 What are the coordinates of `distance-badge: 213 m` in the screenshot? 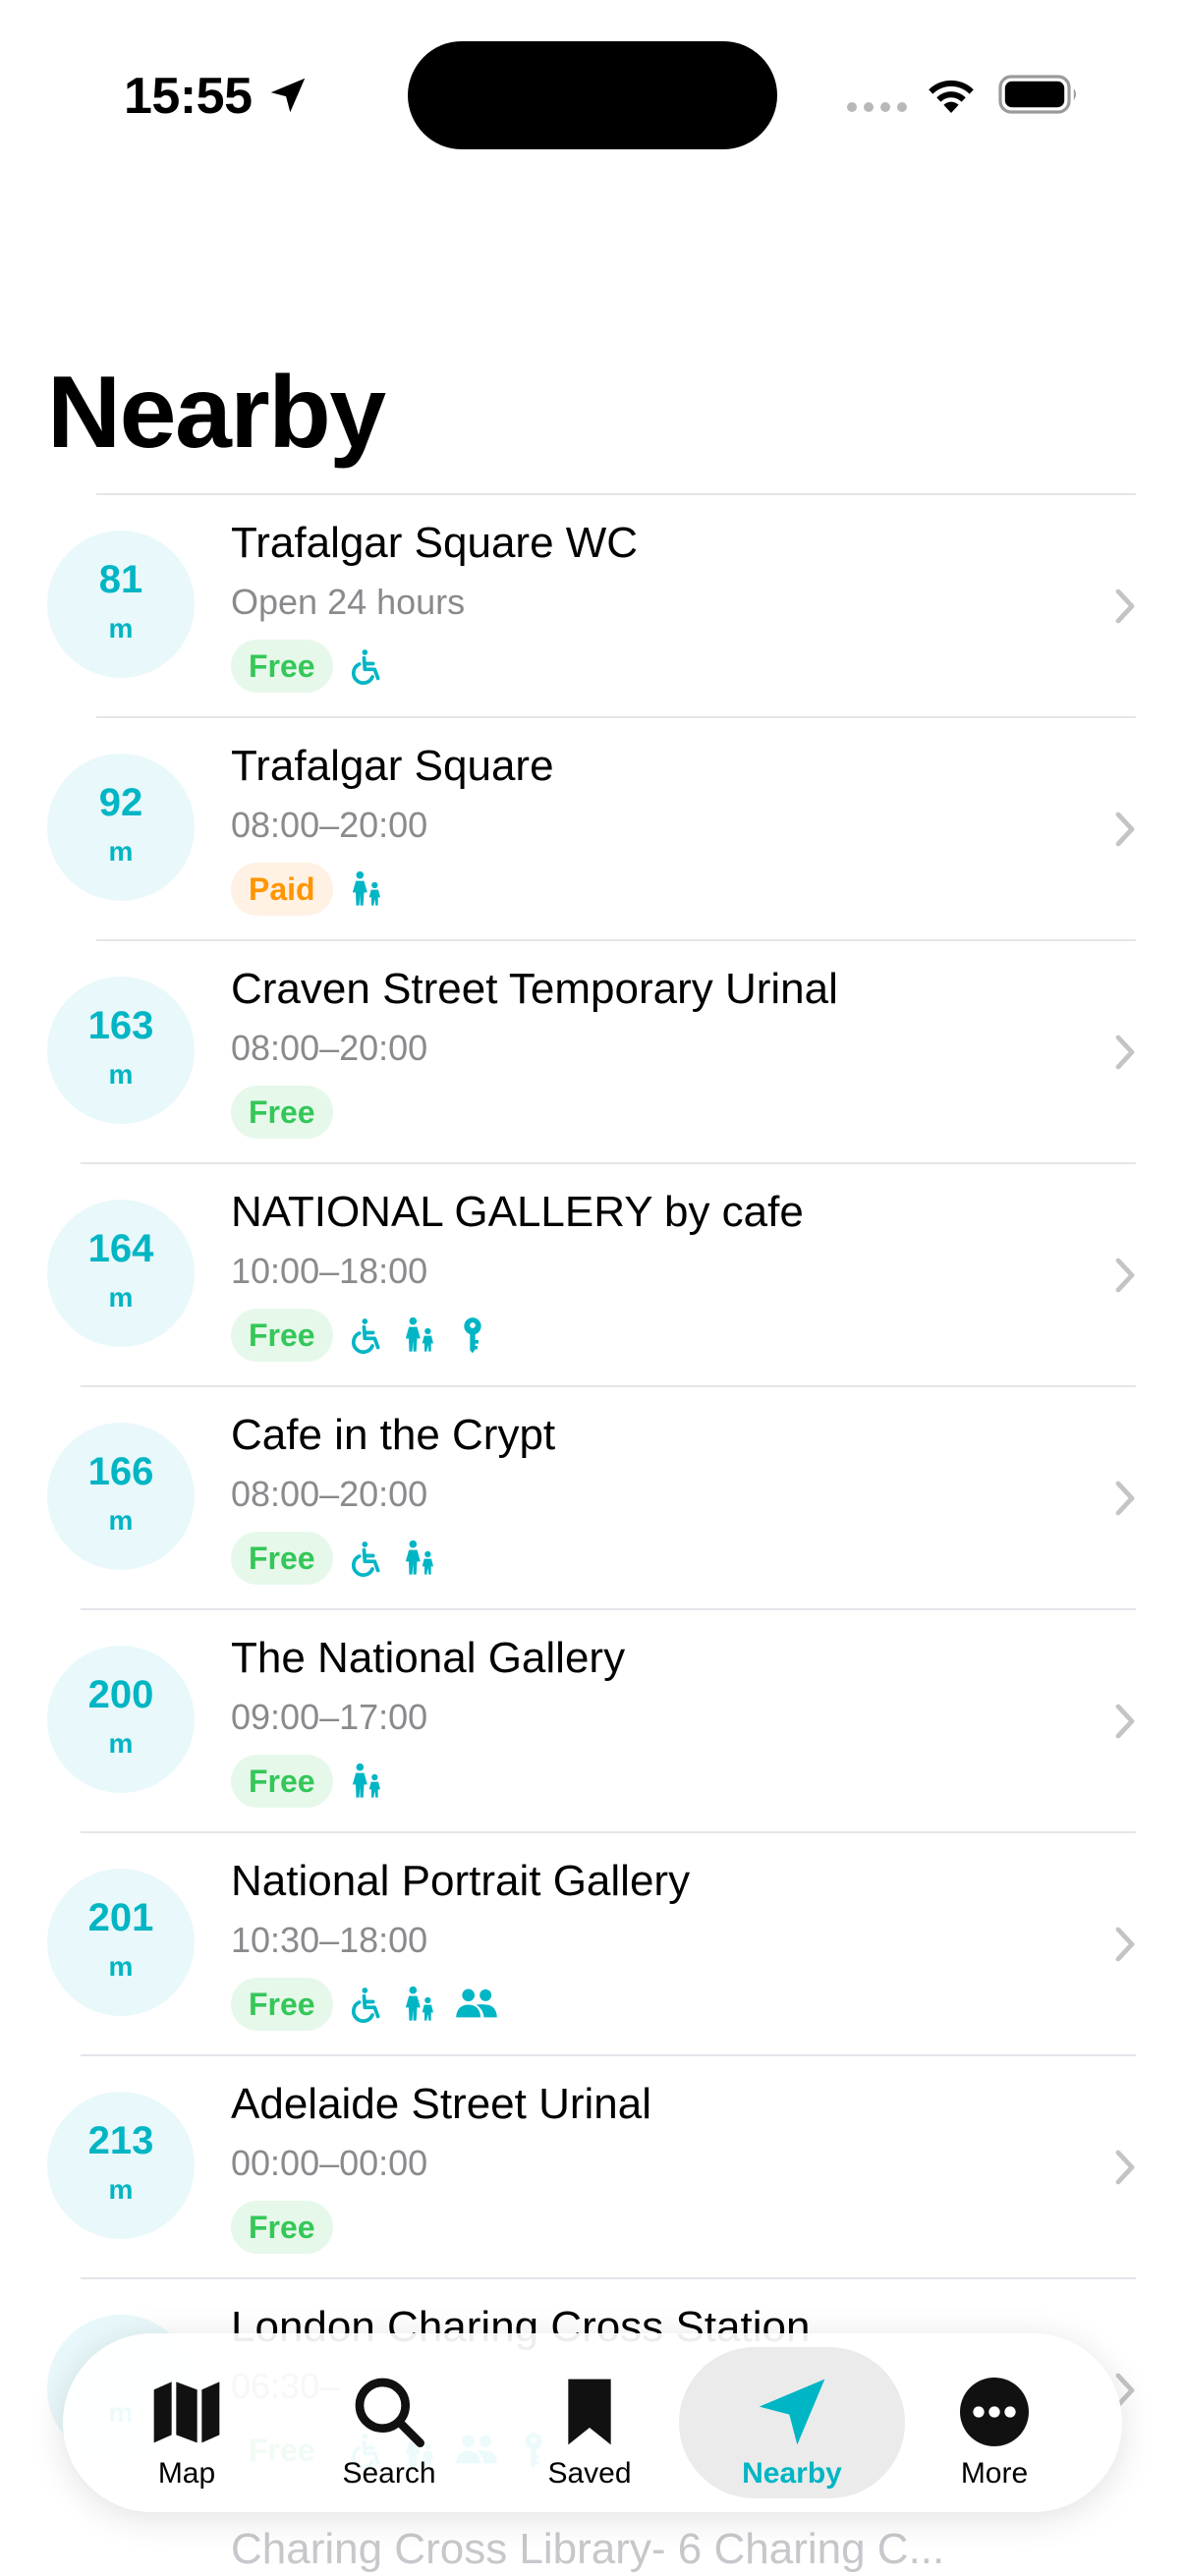 It's located at (121, 2165).